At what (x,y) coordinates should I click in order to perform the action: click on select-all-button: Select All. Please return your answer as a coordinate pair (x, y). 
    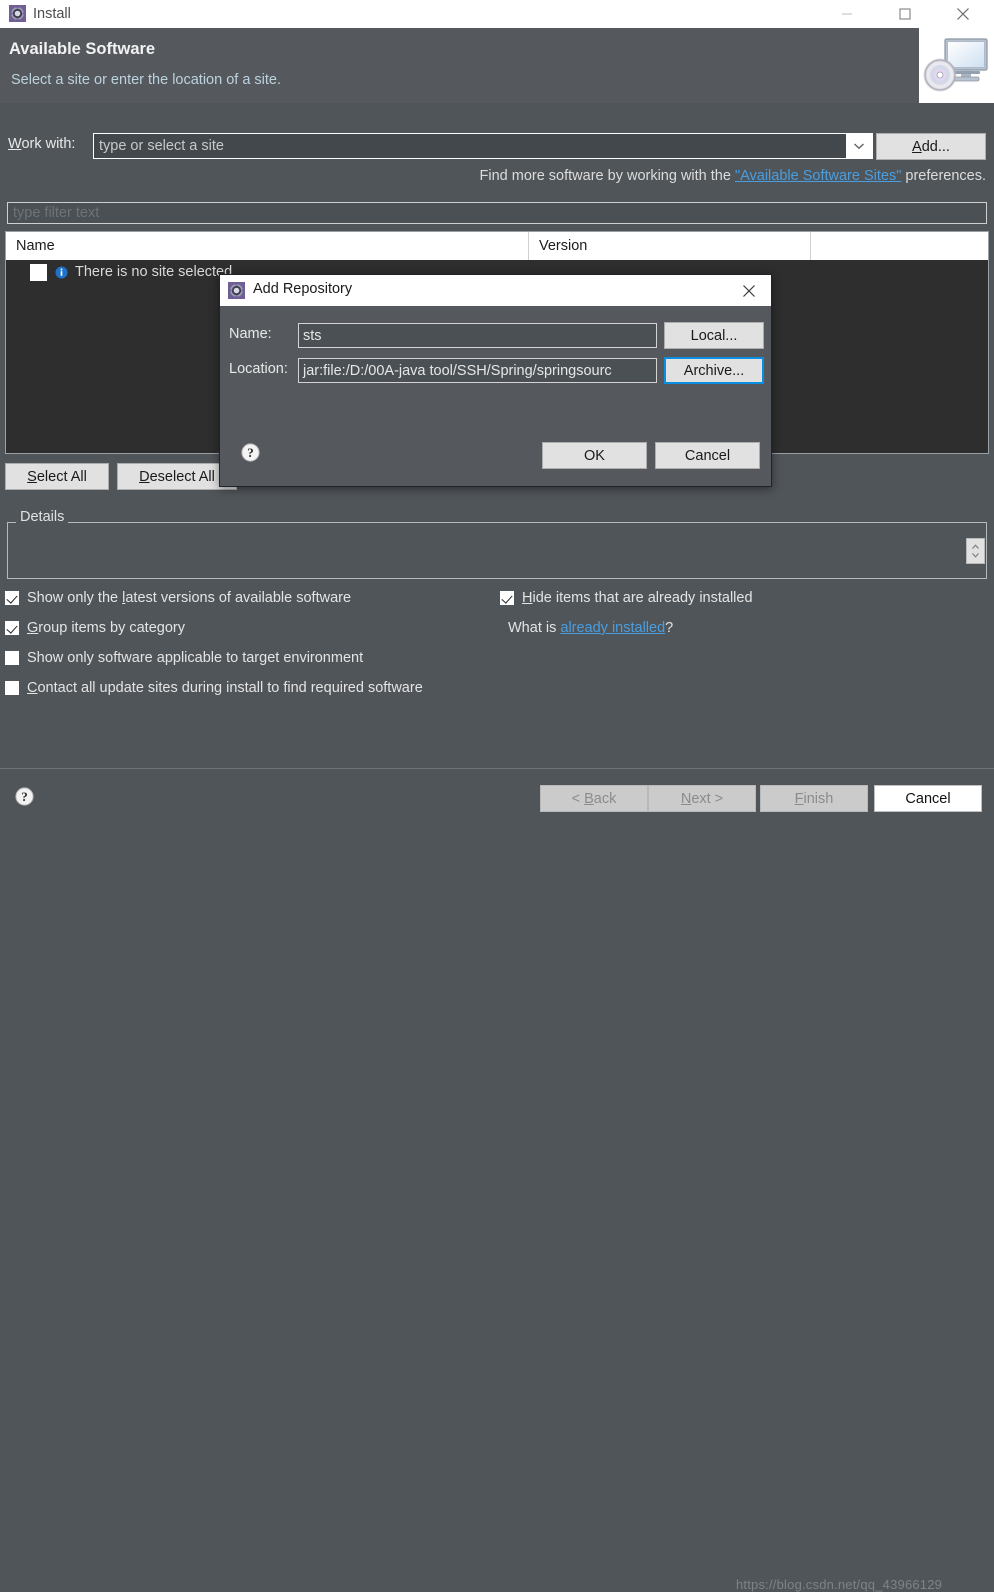
    Looking at the image, I should click on (57, 476).